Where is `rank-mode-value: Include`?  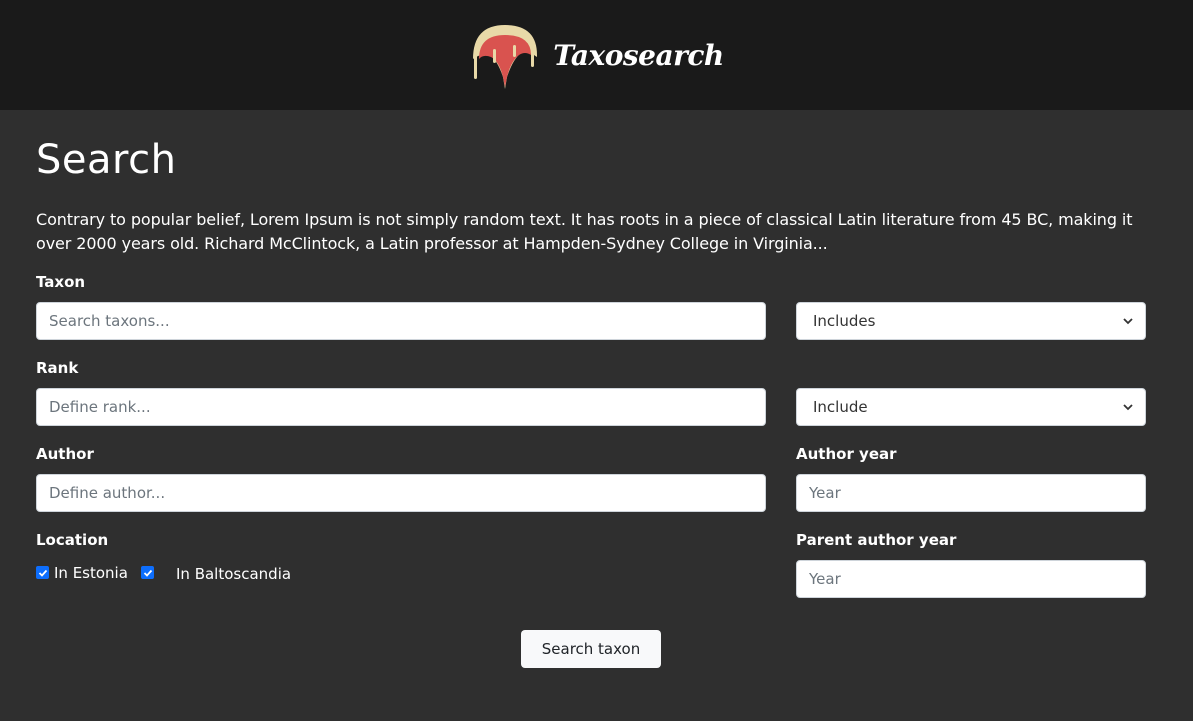 rank-mode-value: Include is located at coordinates (840, 407).